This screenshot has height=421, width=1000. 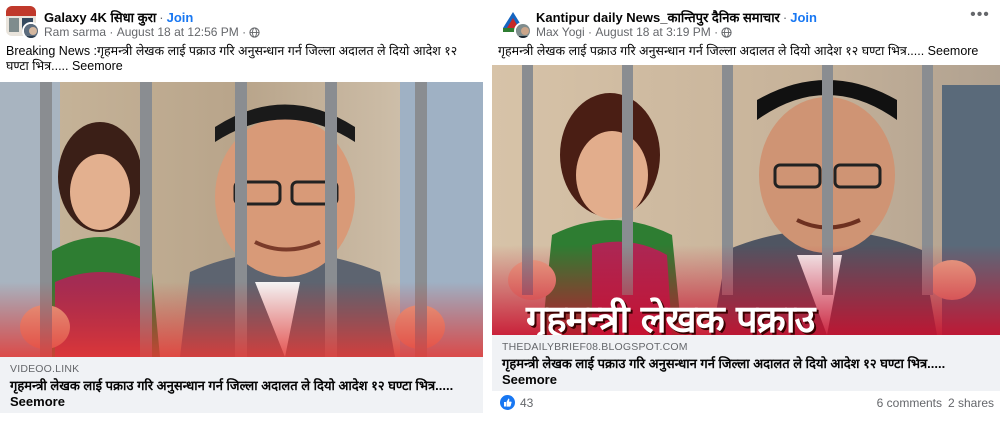 What do you see at coordinates (507, 402) in the screenshot?
I see `like-icon` at bounding box center [507, 402].